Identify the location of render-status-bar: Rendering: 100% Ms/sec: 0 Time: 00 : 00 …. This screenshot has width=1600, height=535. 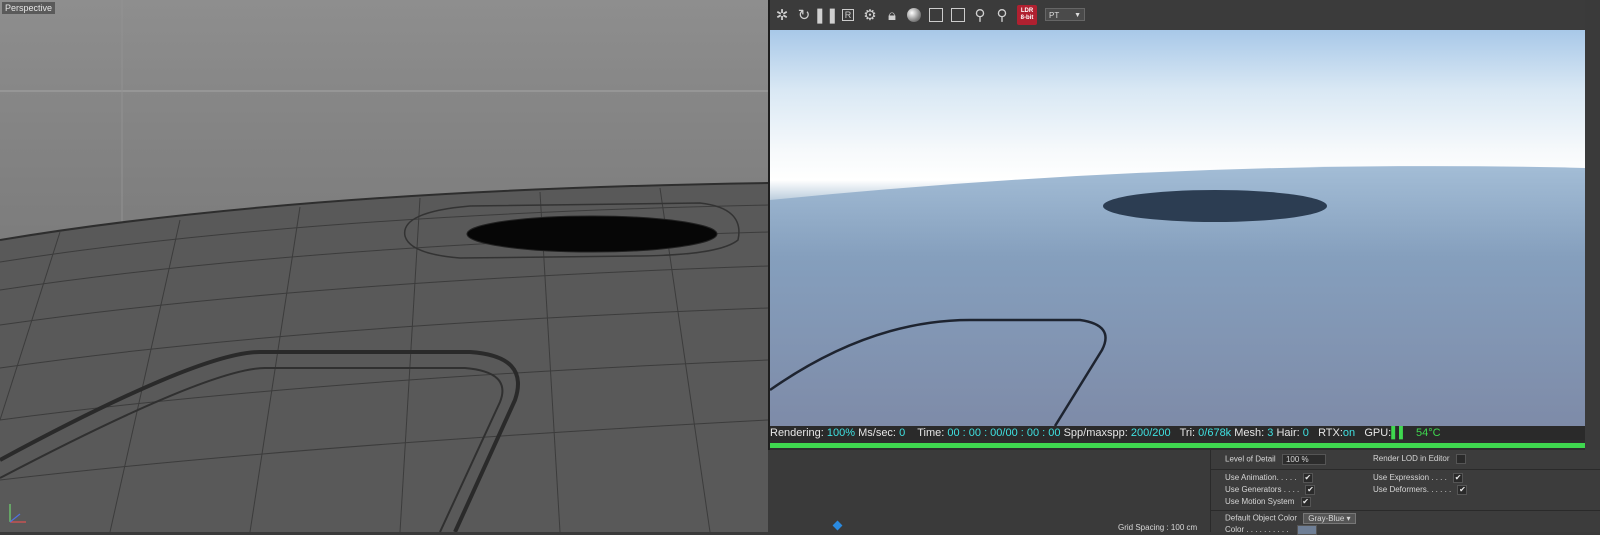
(1177, 433).